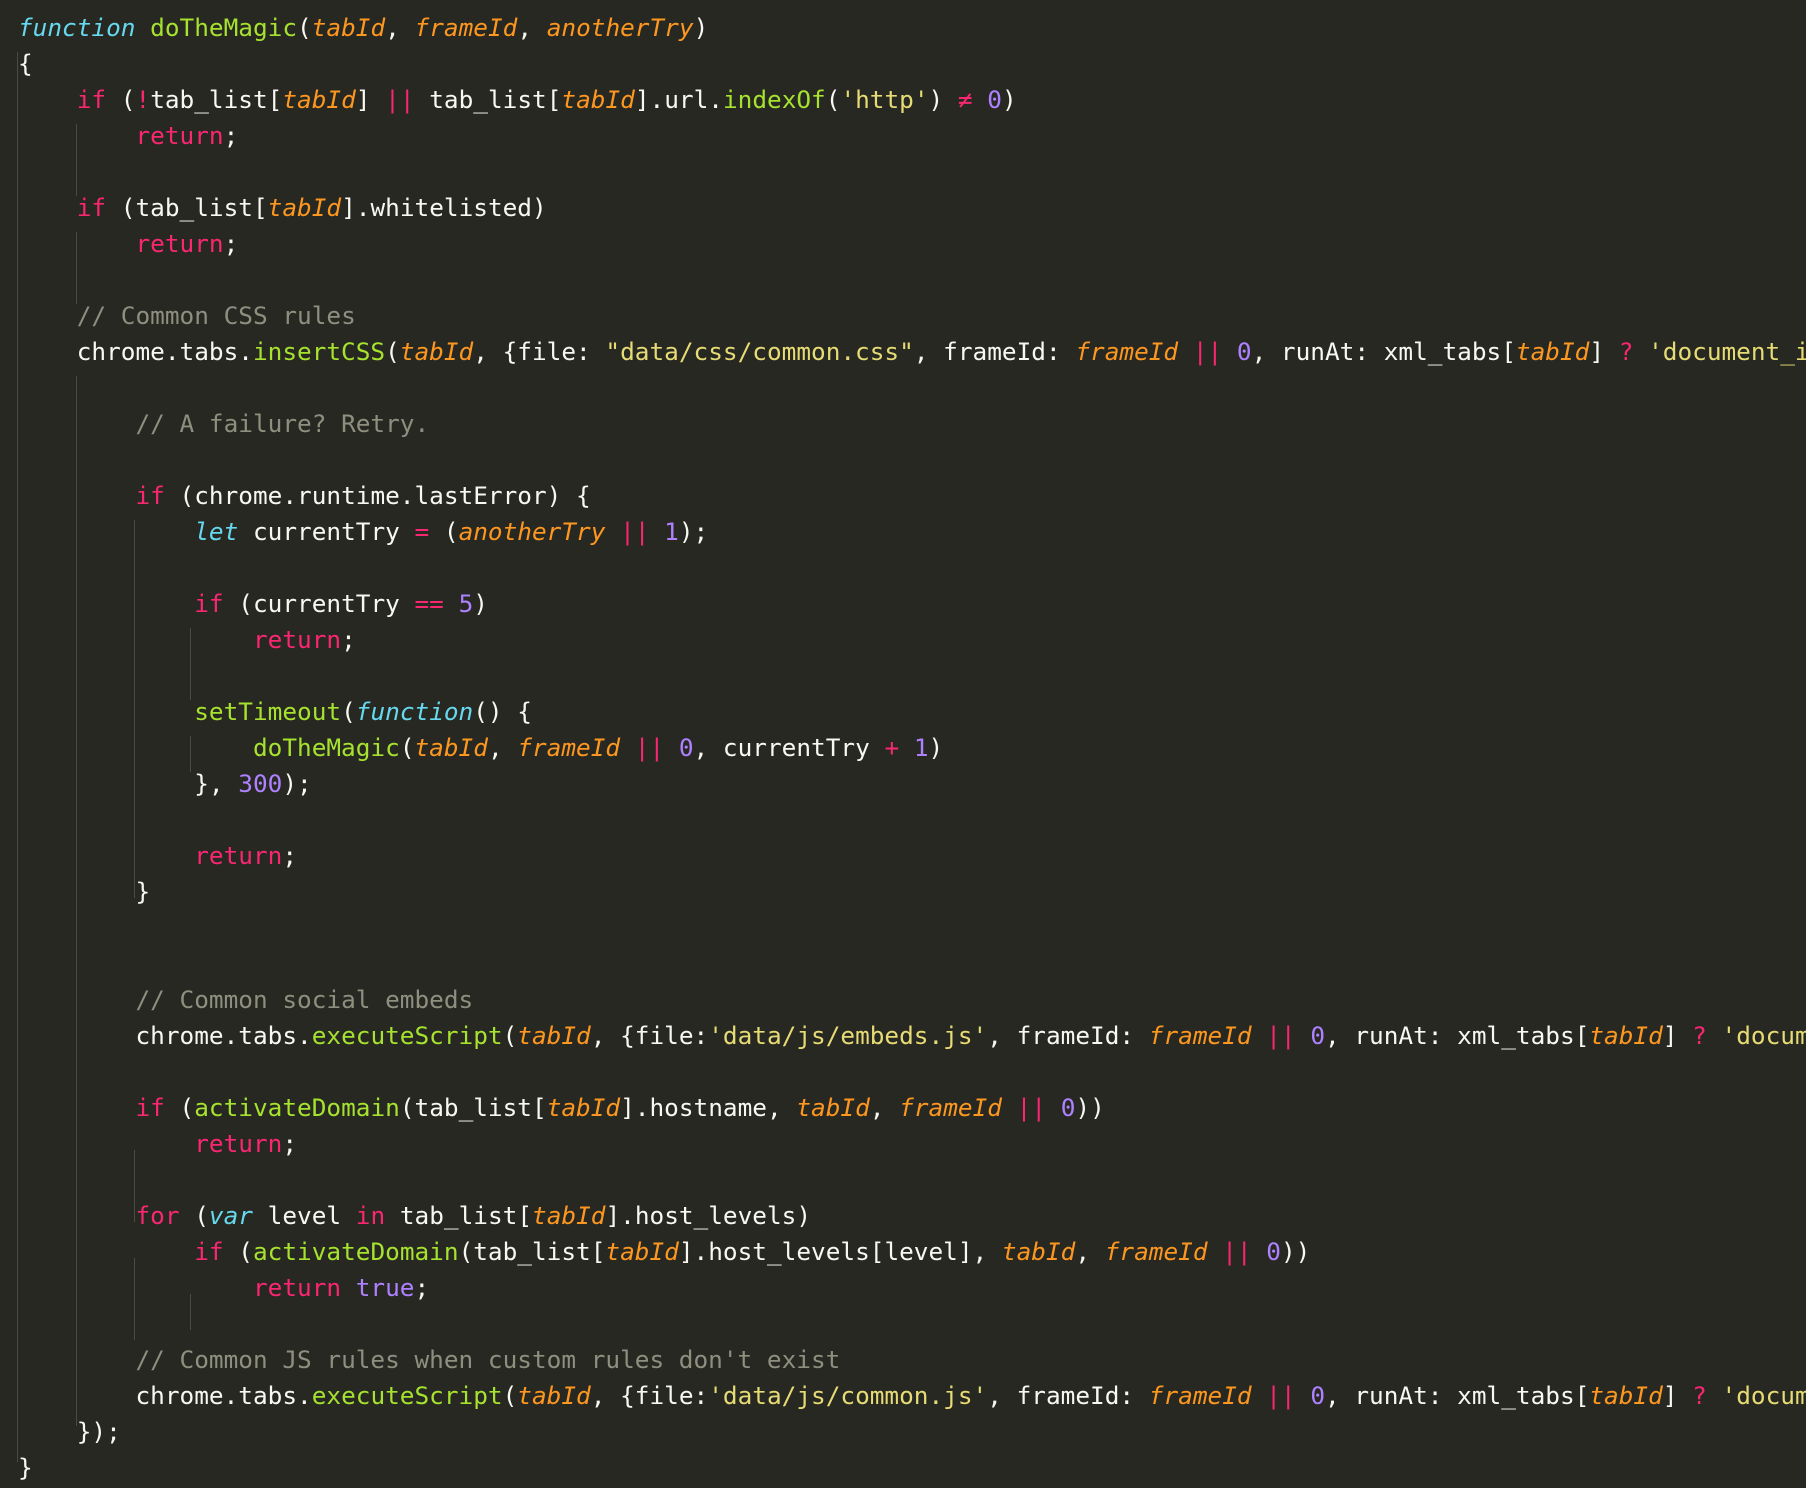  What do you see at coordinates (216, 531) in the screenshot?
I see `code-token: let` at bounding box center [216, 531].